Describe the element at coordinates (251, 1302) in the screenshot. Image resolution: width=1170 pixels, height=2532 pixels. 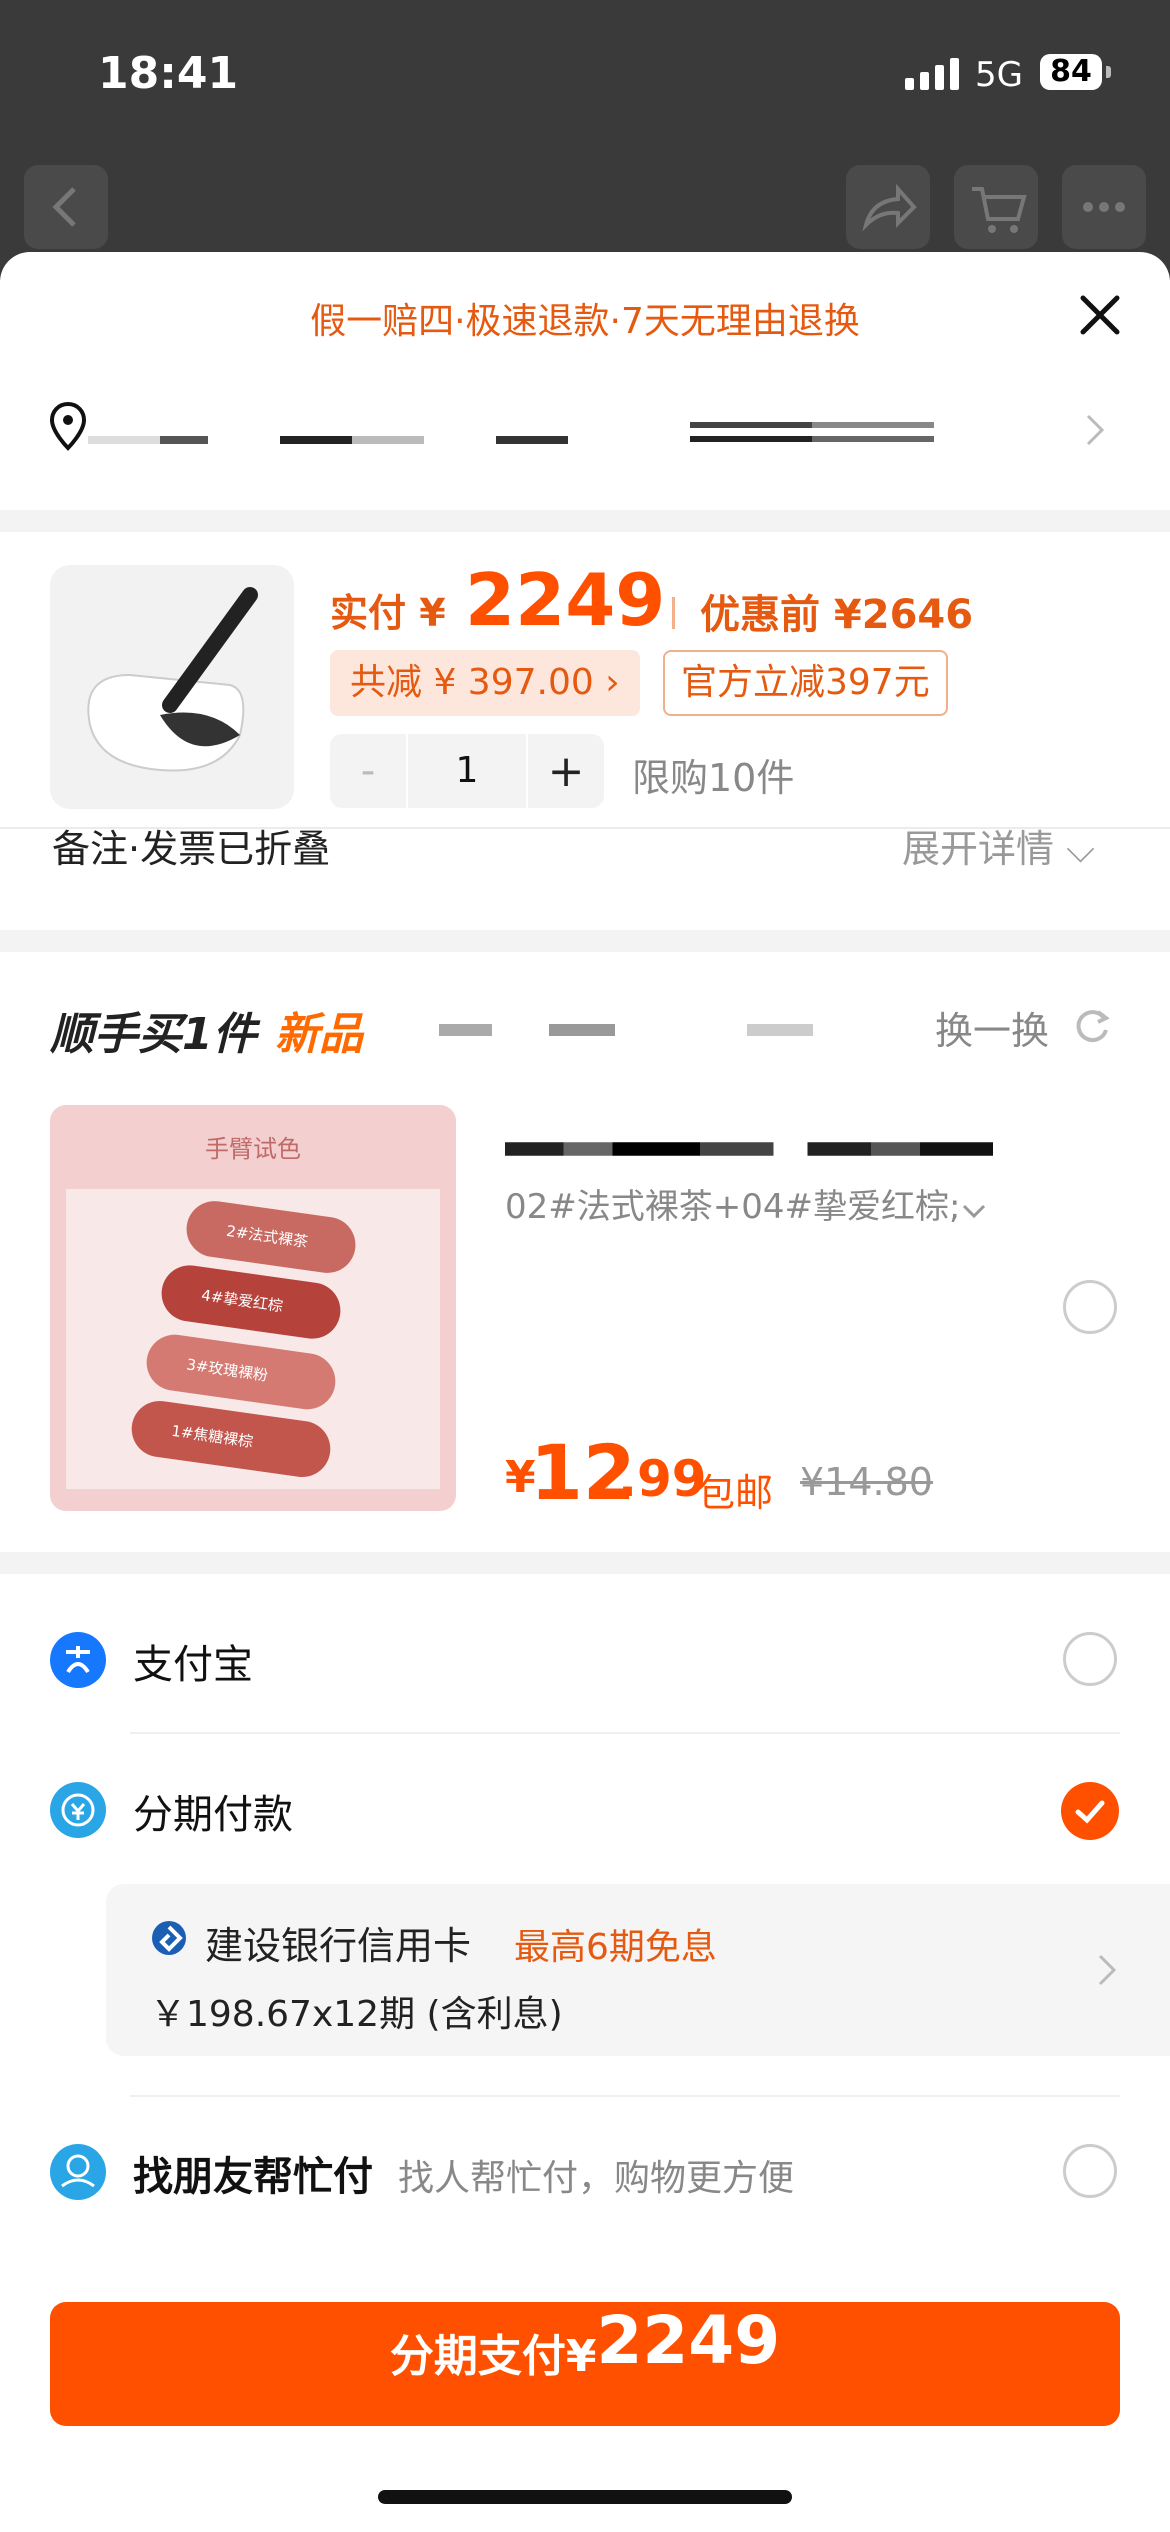
I see `swatch-2: 4#挚爱红棕` at that location.